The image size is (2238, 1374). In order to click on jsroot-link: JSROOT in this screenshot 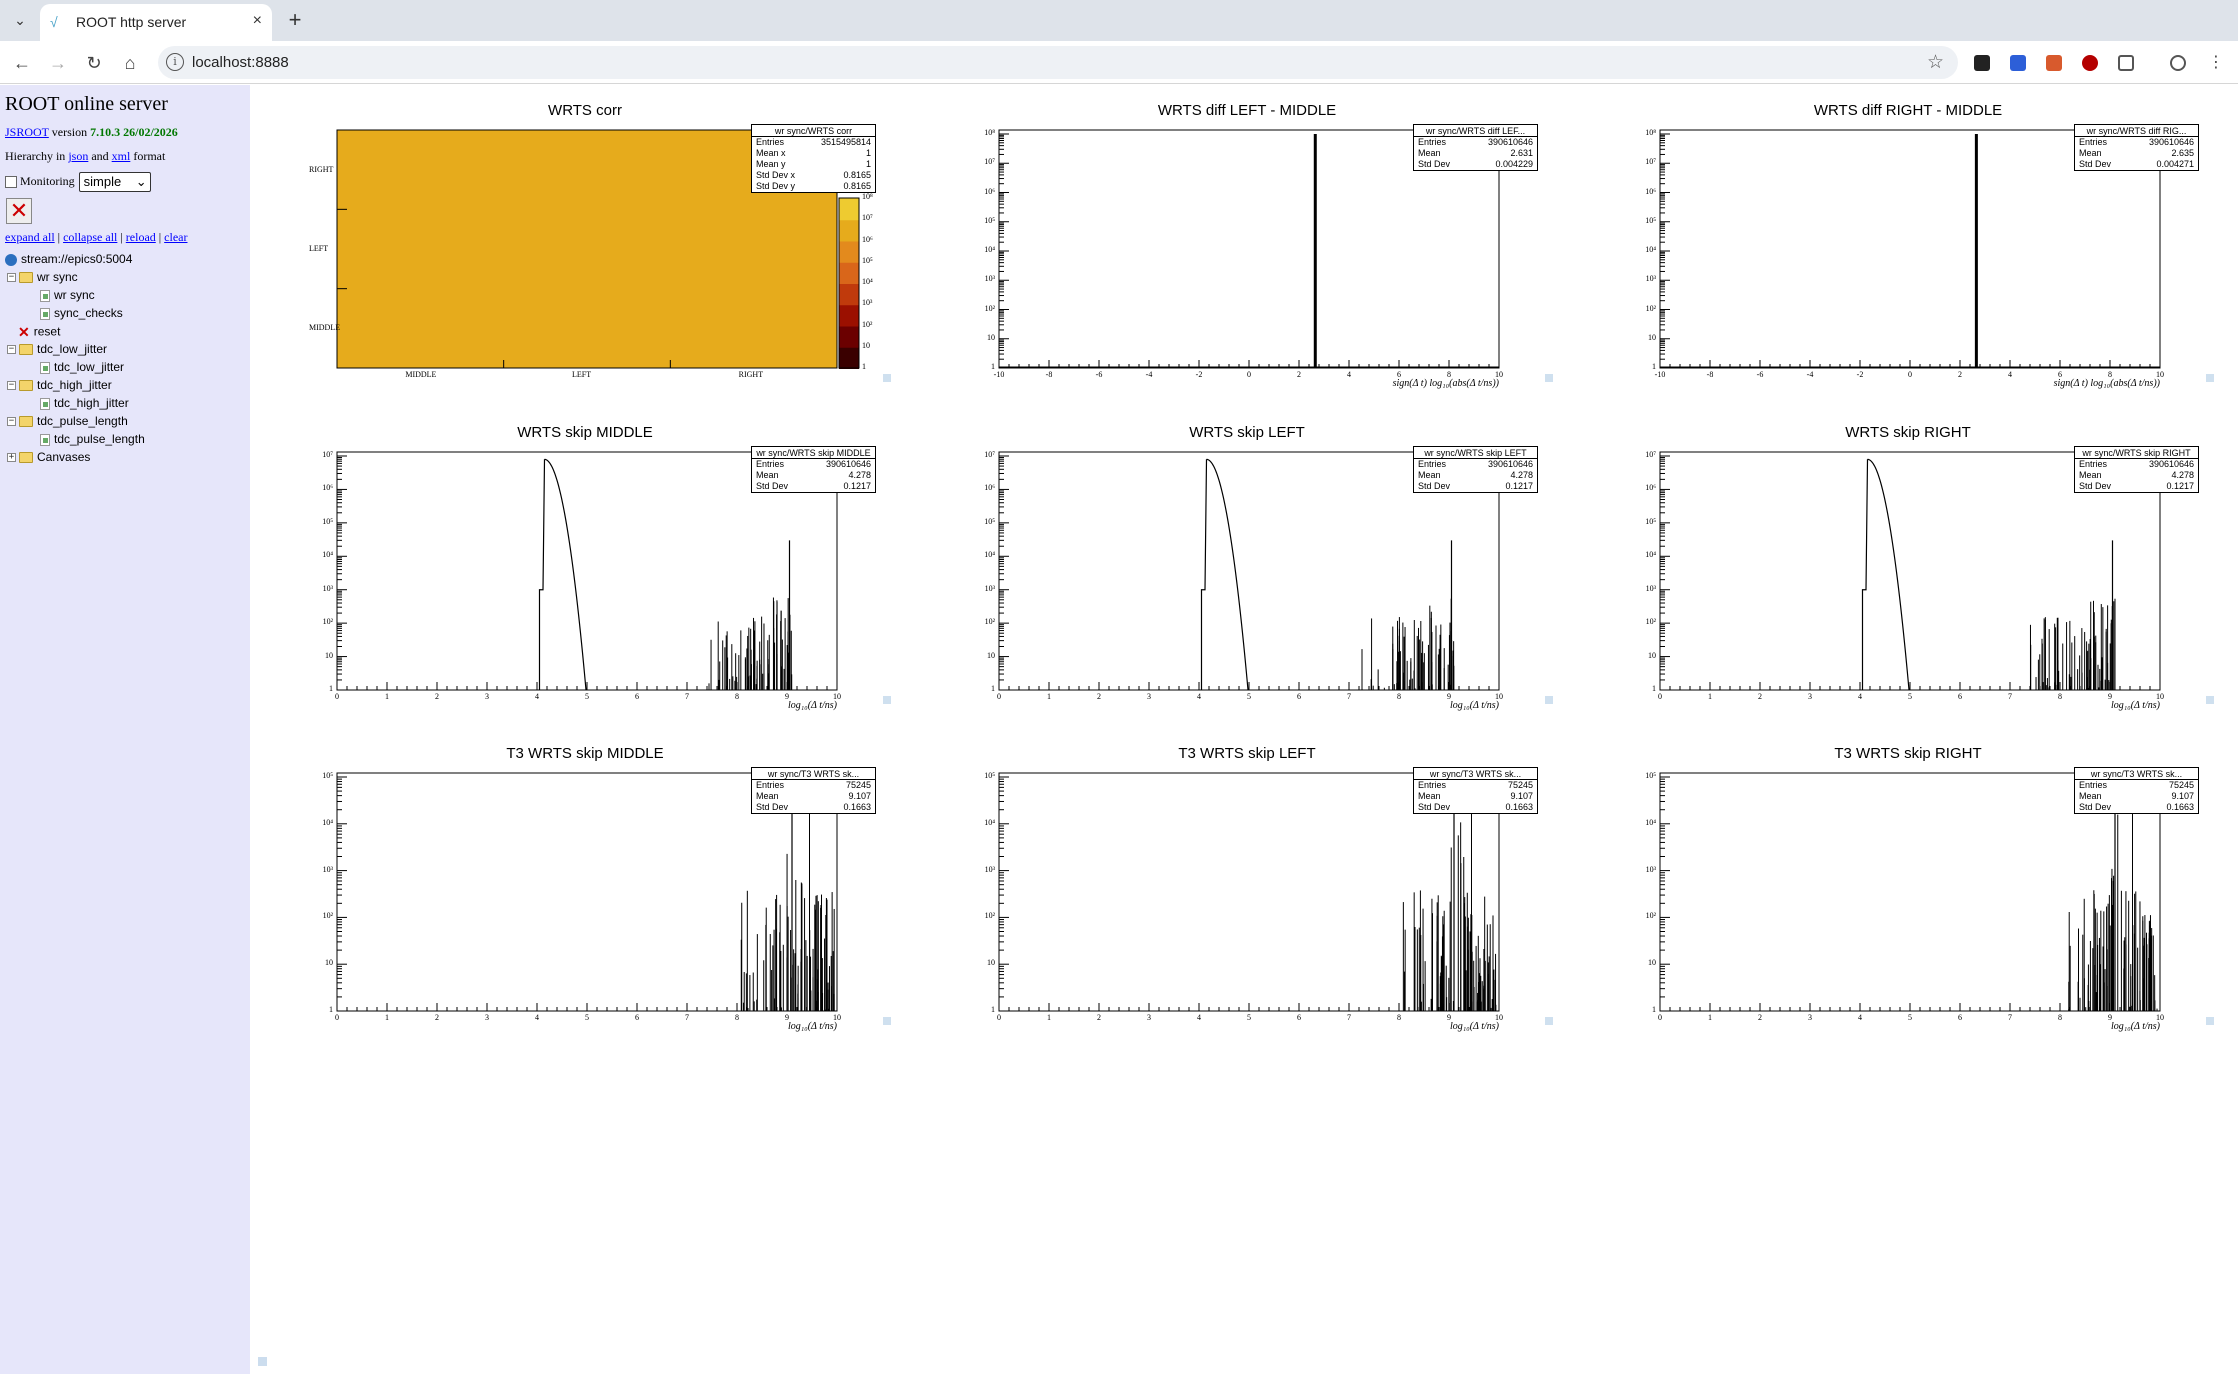, I will do `click(27, 132)`.